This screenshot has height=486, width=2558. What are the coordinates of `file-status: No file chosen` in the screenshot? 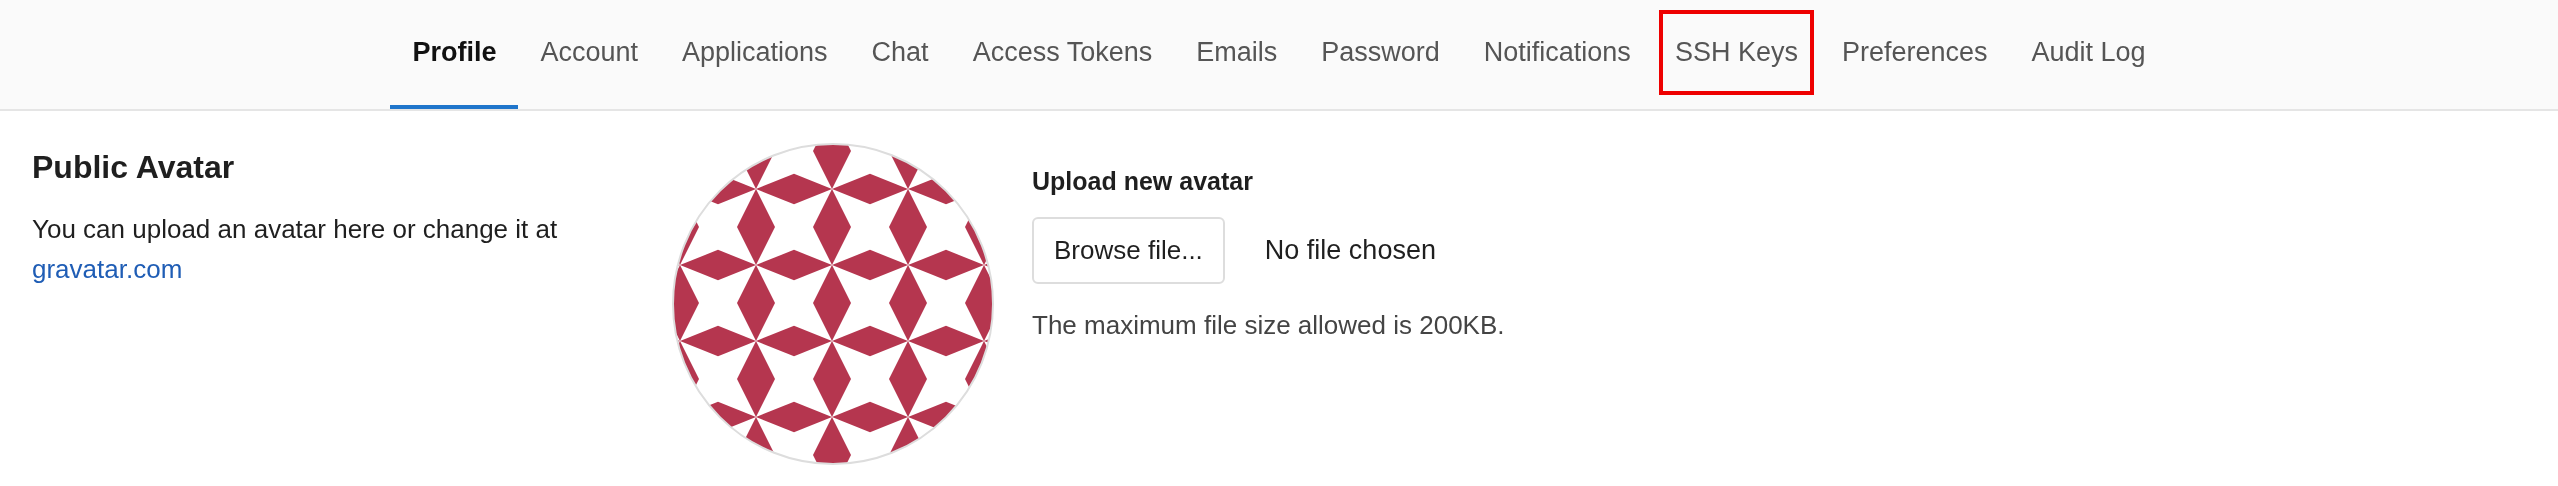 It's located at (1350, 250).